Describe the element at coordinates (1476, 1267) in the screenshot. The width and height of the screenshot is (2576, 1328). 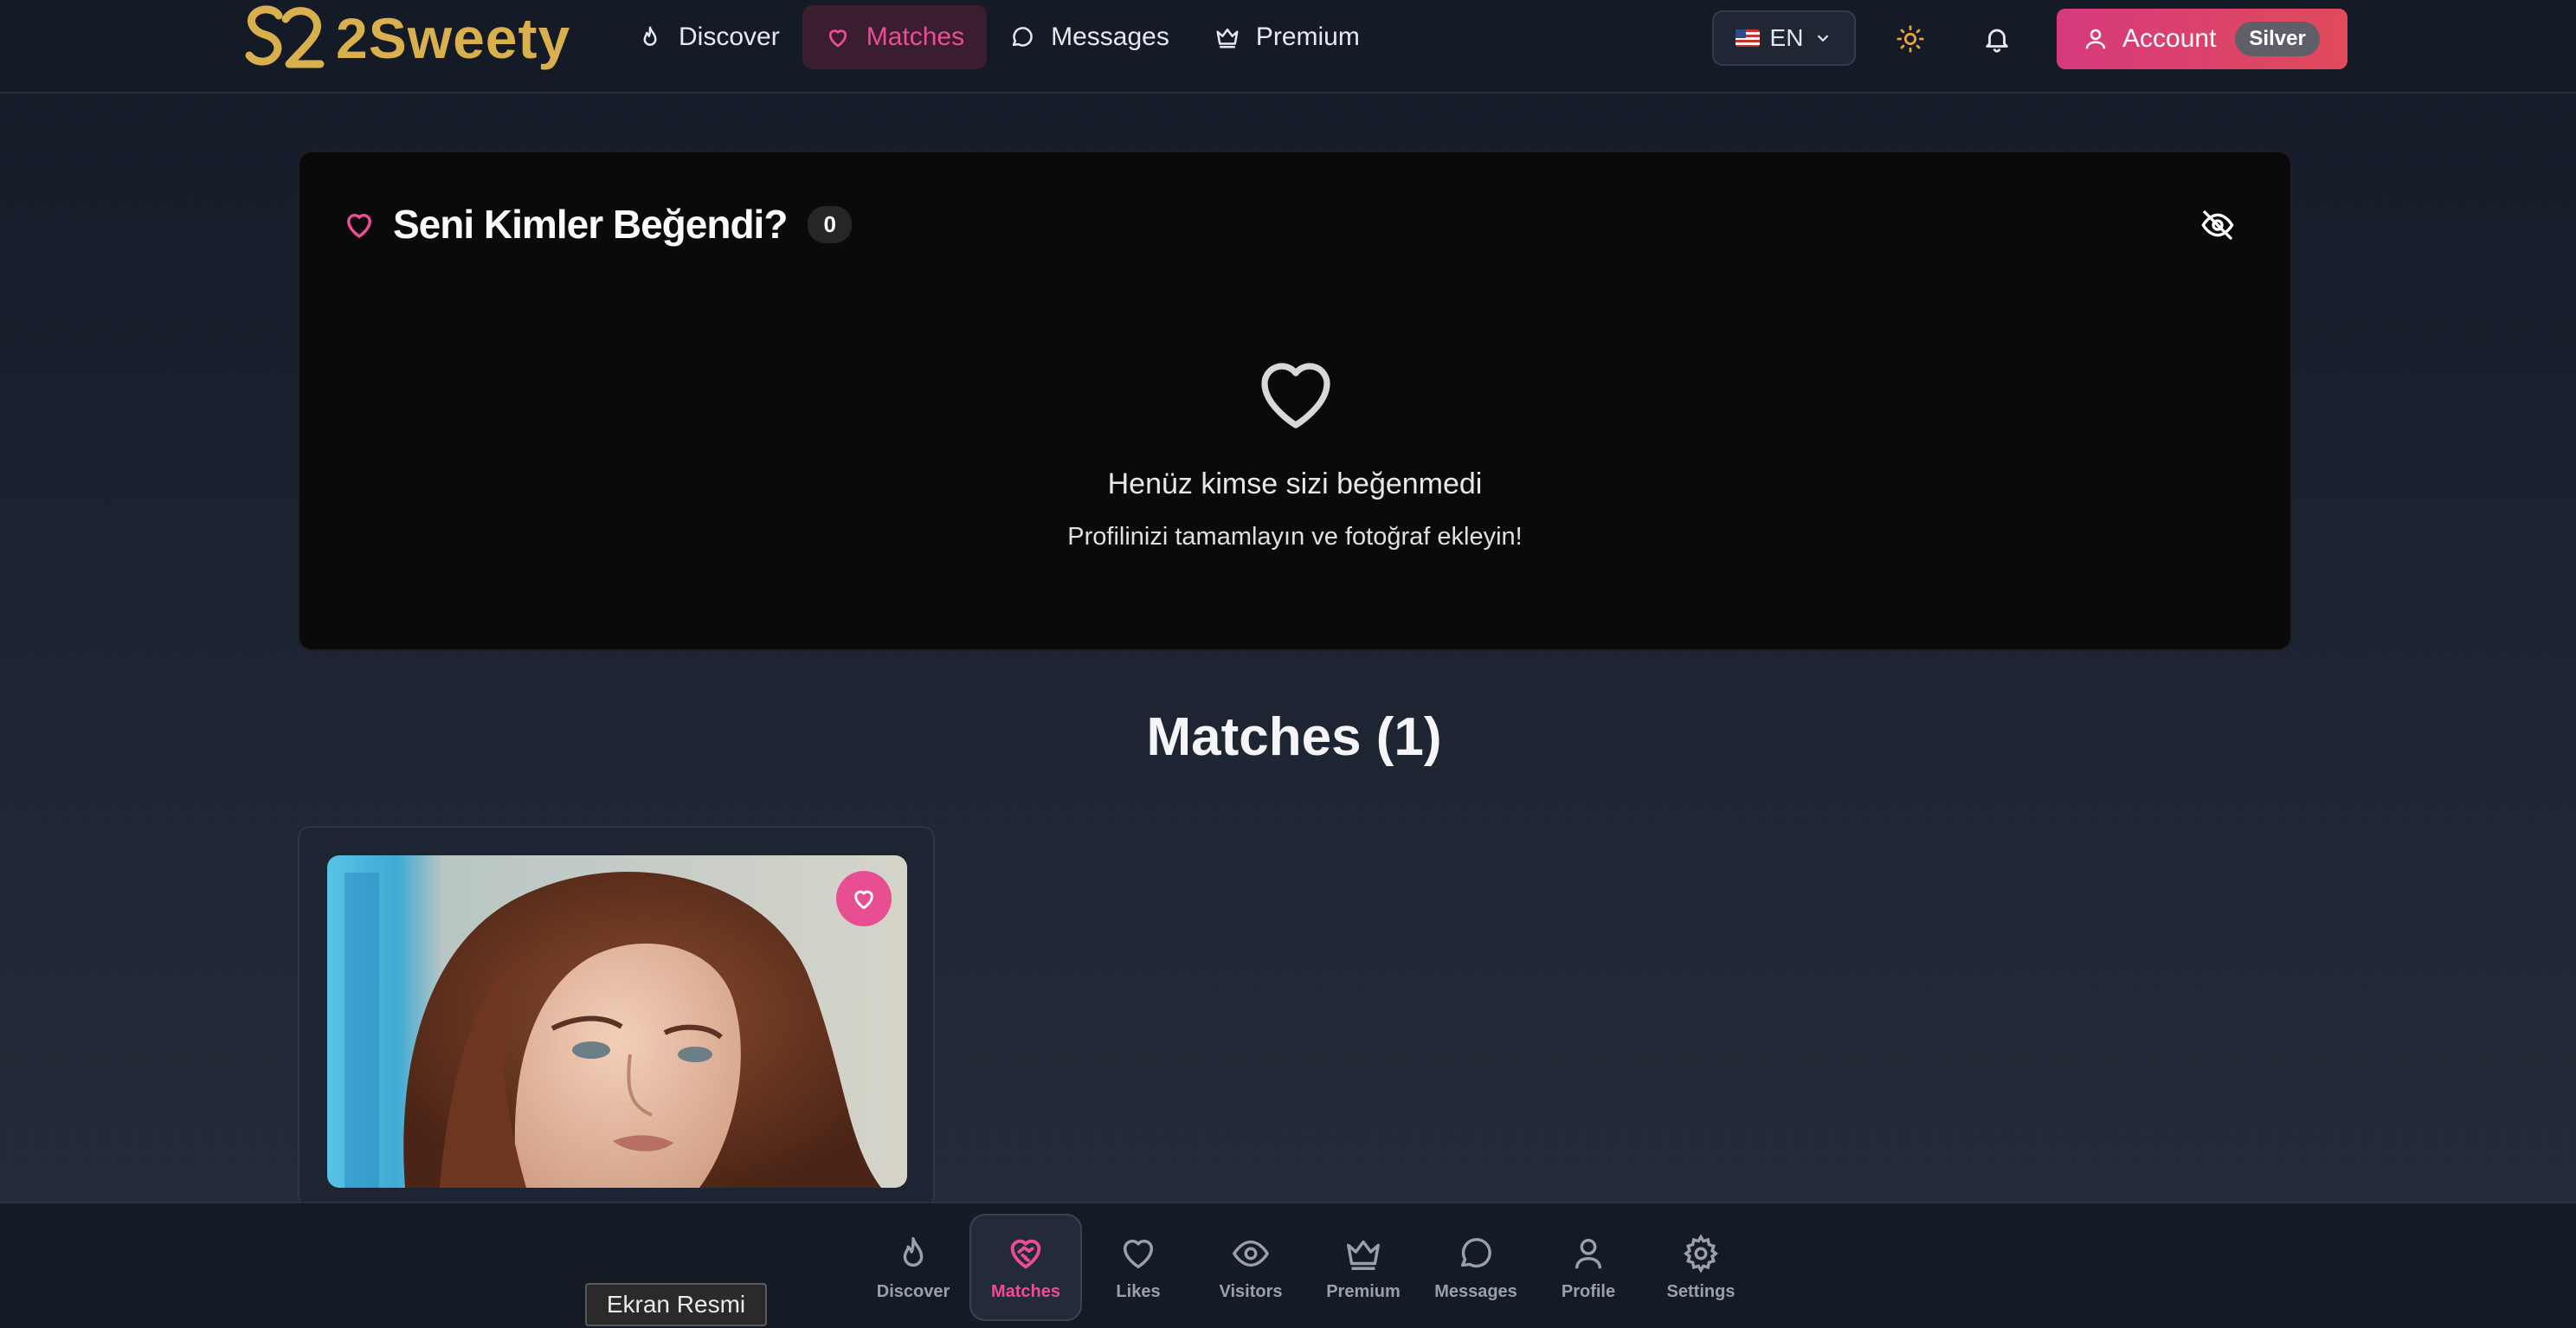
I see `bottom-nav-messages: Messages` at that location.